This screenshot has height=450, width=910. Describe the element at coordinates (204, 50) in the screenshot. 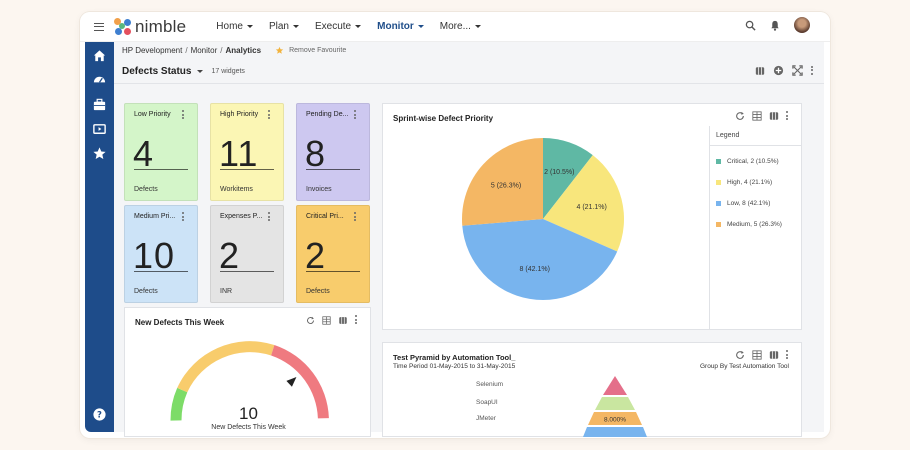

I see `breadcrumb-item: Monitor` at that location.